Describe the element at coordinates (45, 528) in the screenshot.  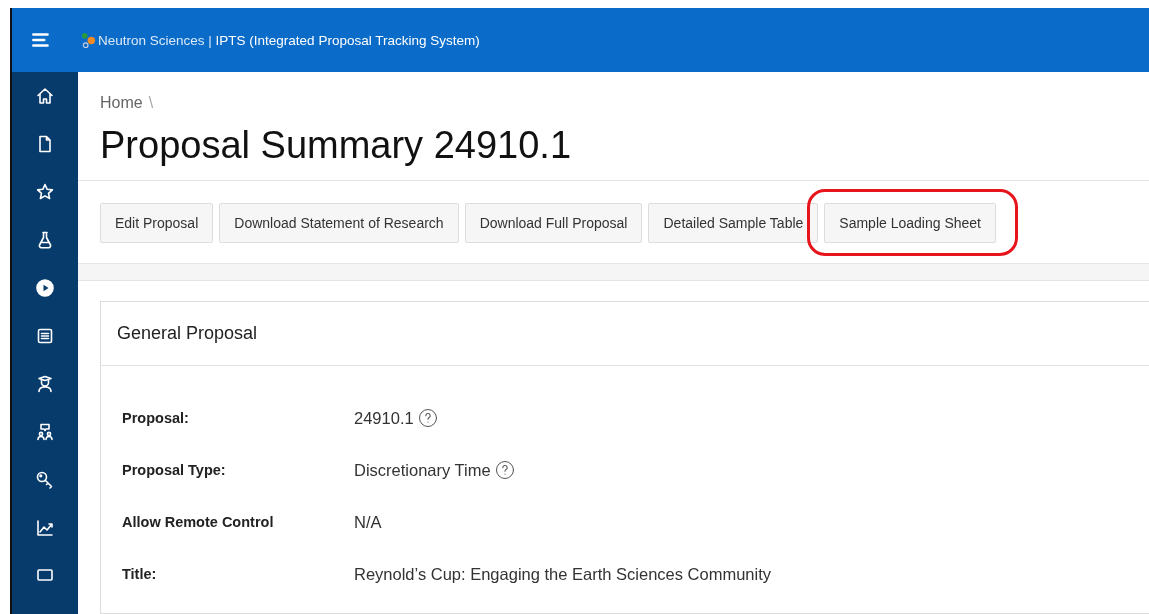
I see `chart-icon` at that location.